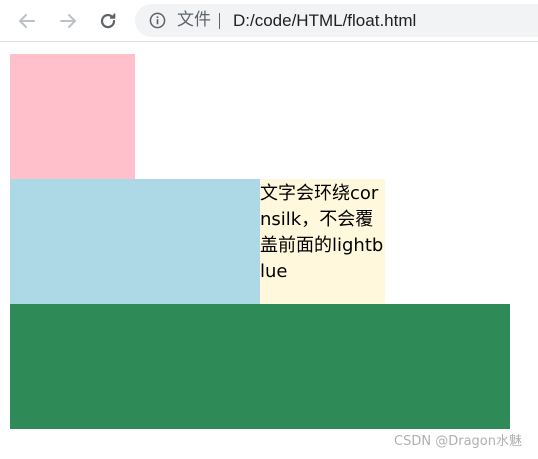 This screenshot has height=459, width=538. What do you see at coordinates (135, 241) in the screenshot?
I see `lightblue-box` at bounding box center [135, 241].